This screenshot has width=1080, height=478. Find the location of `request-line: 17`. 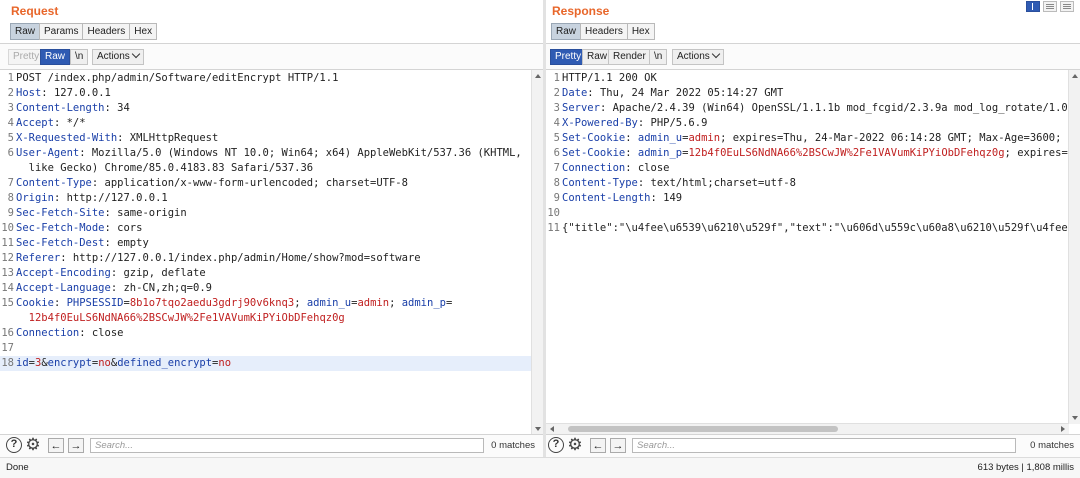

request-line: 17 is located at coordinates (7, 348).